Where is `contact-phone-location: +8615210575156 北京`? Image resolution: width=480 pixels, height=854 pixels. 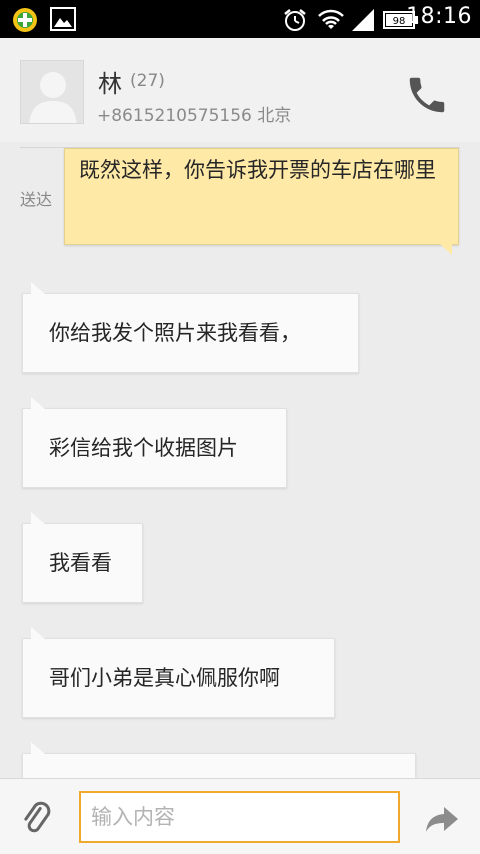
contact-phone-location: +8615210575156 北京 is located at coordinates (194, 116).